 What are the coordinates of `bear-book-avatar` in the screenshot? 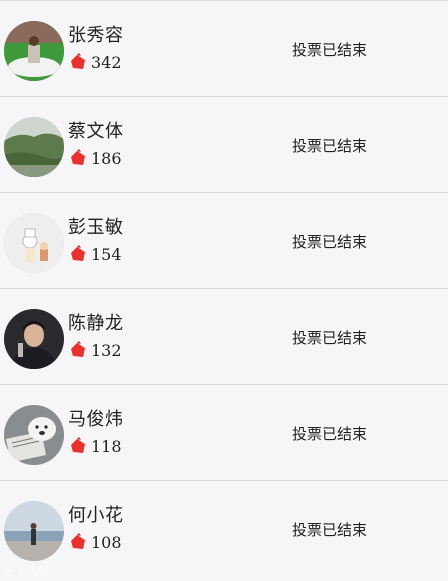 It's located at (34, 435).